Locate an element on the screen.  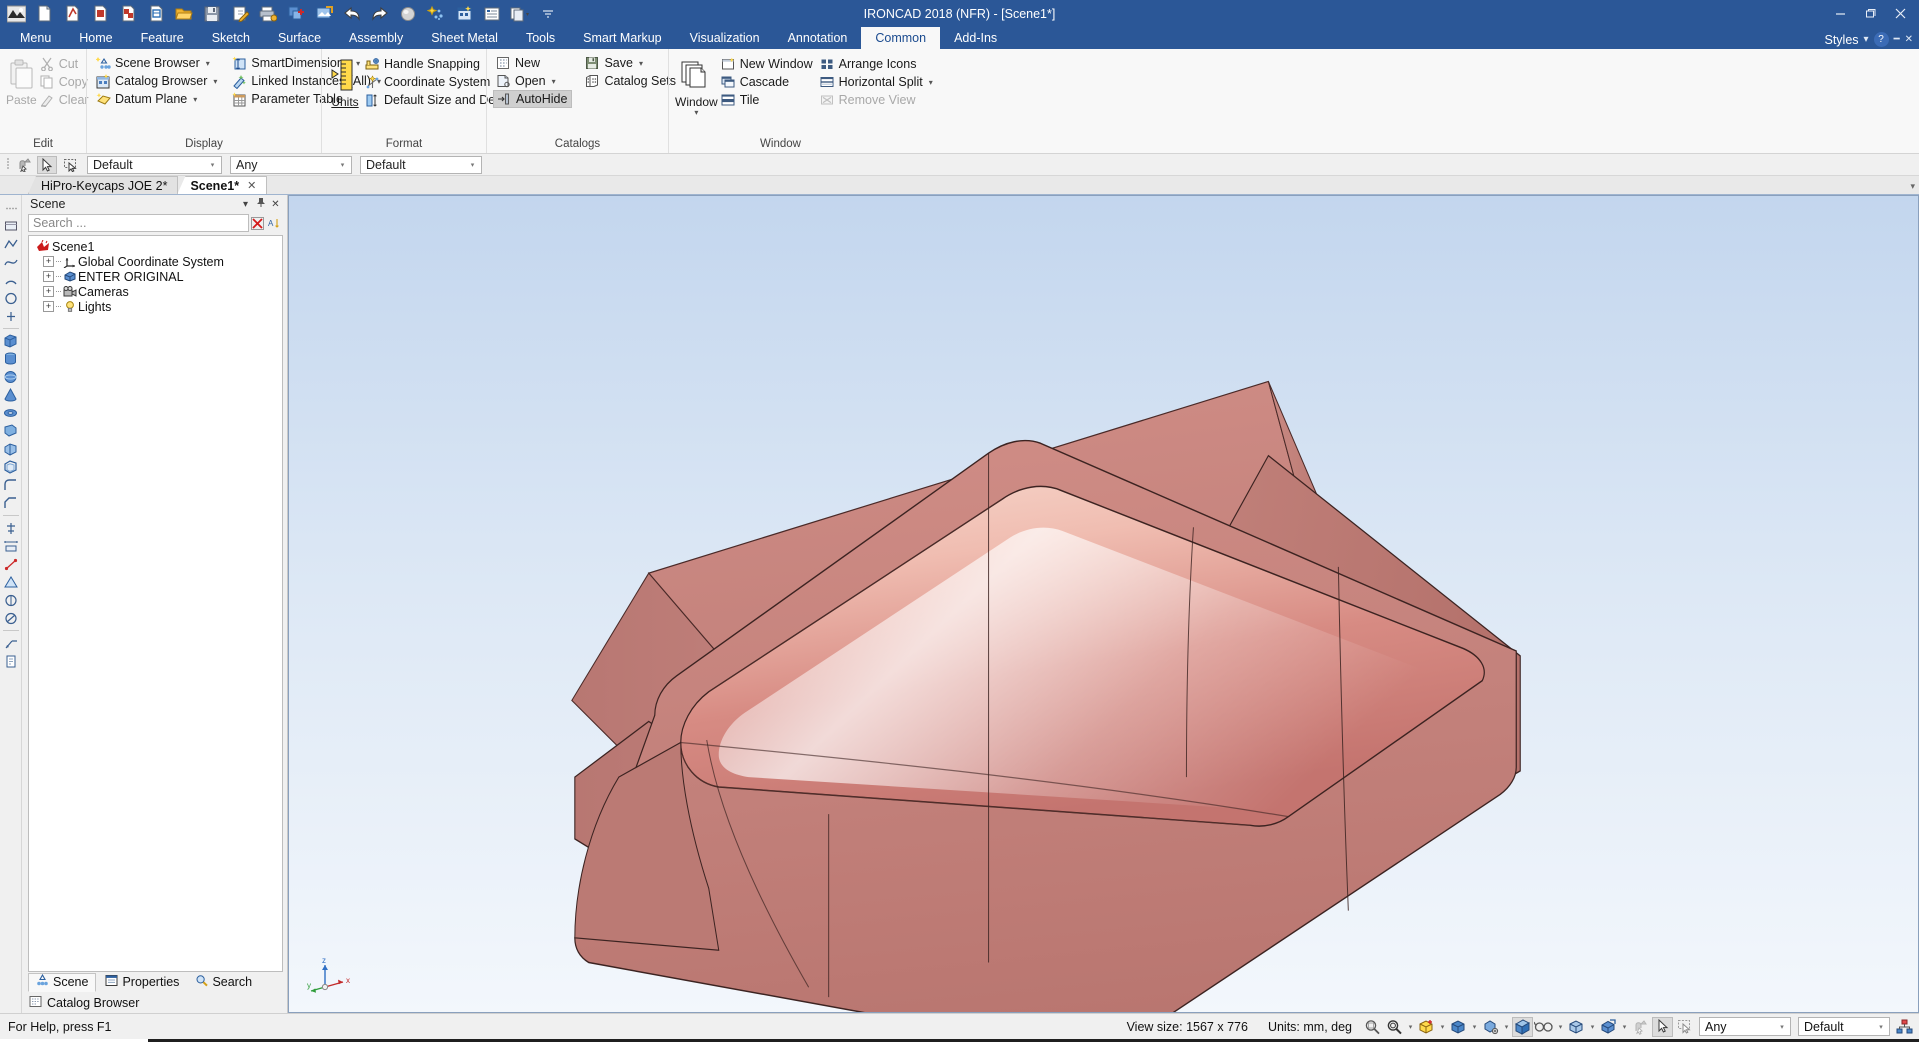
tab-annotation: Annotation is located at coordinates (818, 38).